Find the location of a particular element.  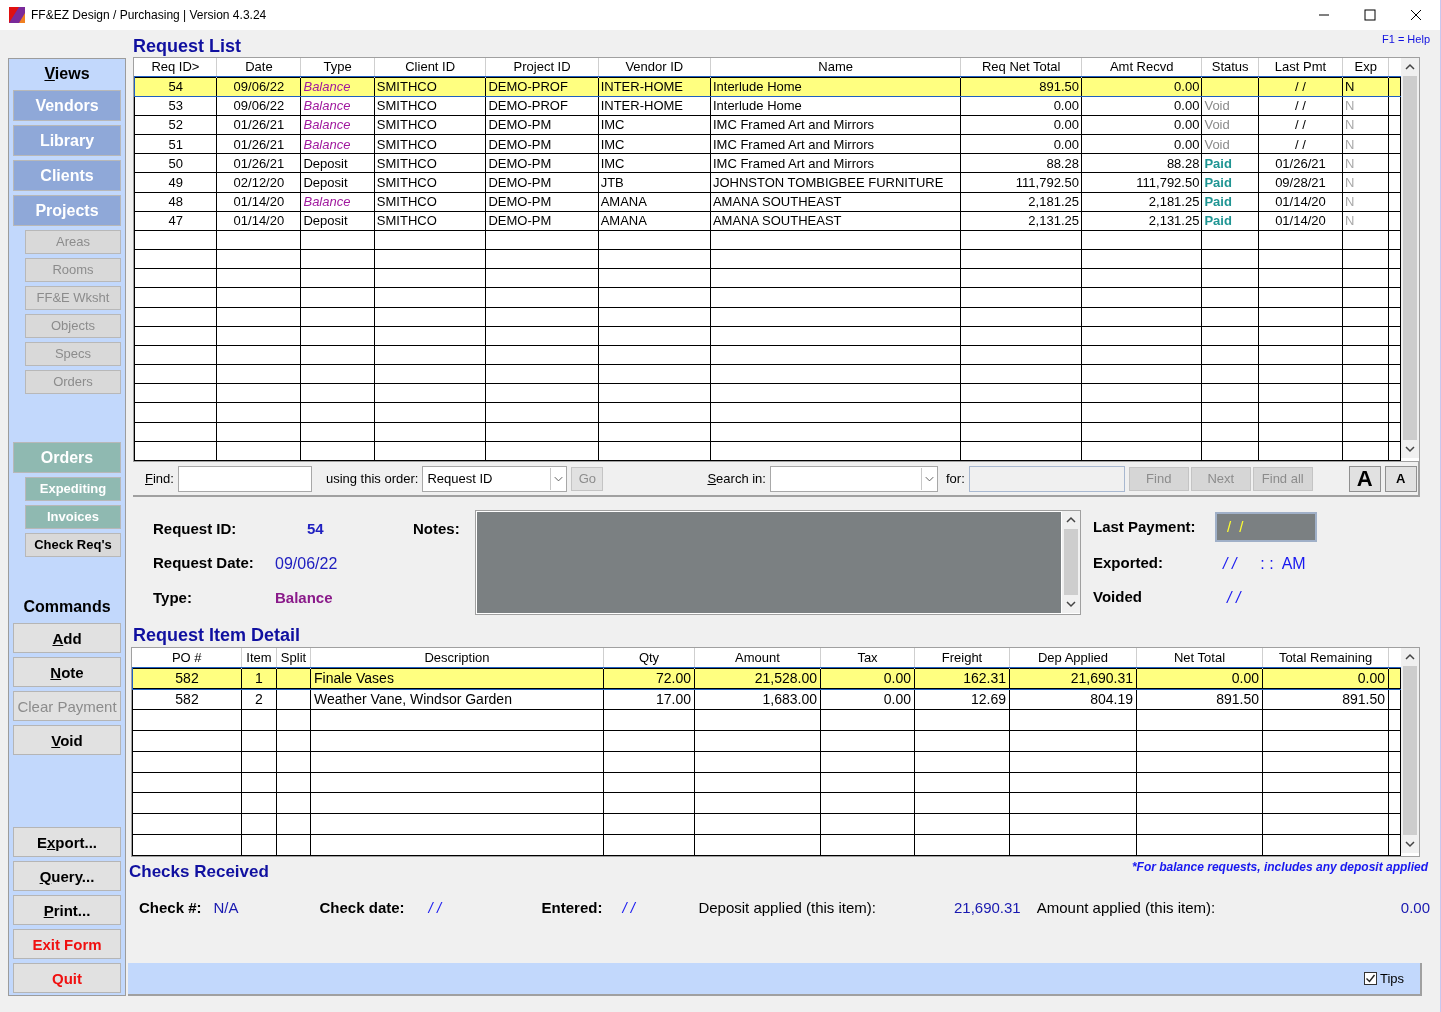

find-label: Find: is located at coordinates (159, 478).